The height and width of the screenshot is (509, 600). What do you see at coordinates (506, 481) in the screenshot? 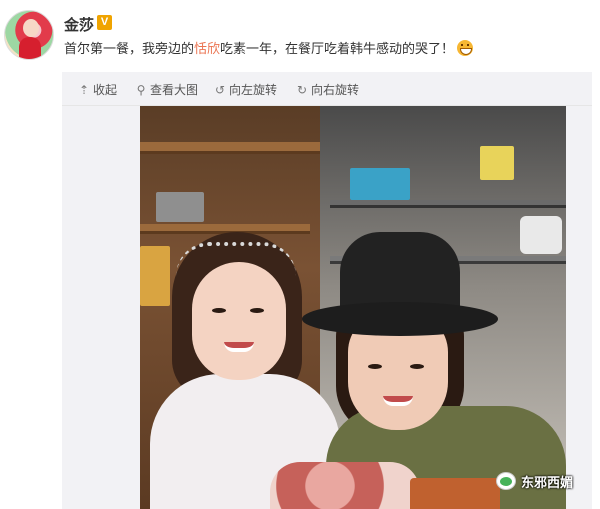
I see `wechat-icon` at bounding box center [506, 481].